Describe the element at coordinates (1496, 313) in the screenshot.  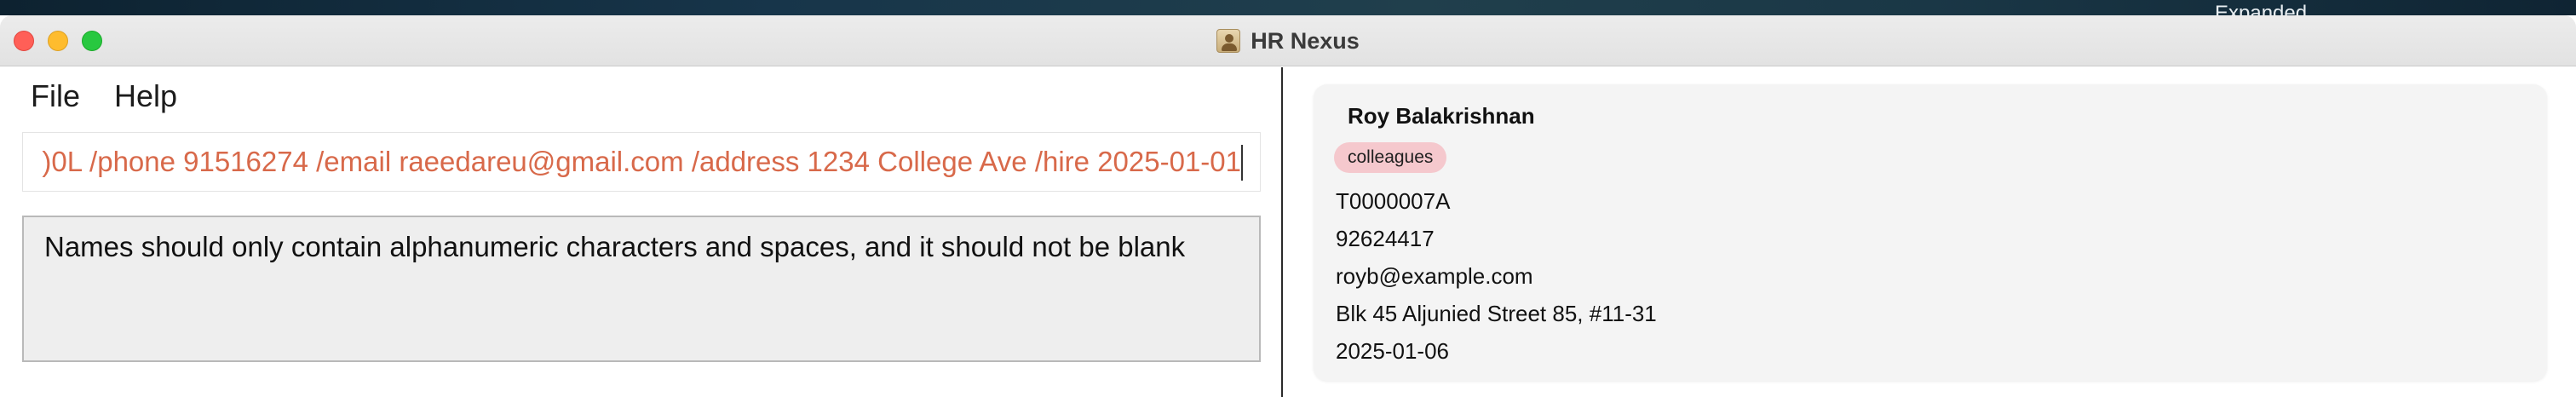
I see `person-address: Blk 45 Aljunied Street 85, #11-31` at that location.